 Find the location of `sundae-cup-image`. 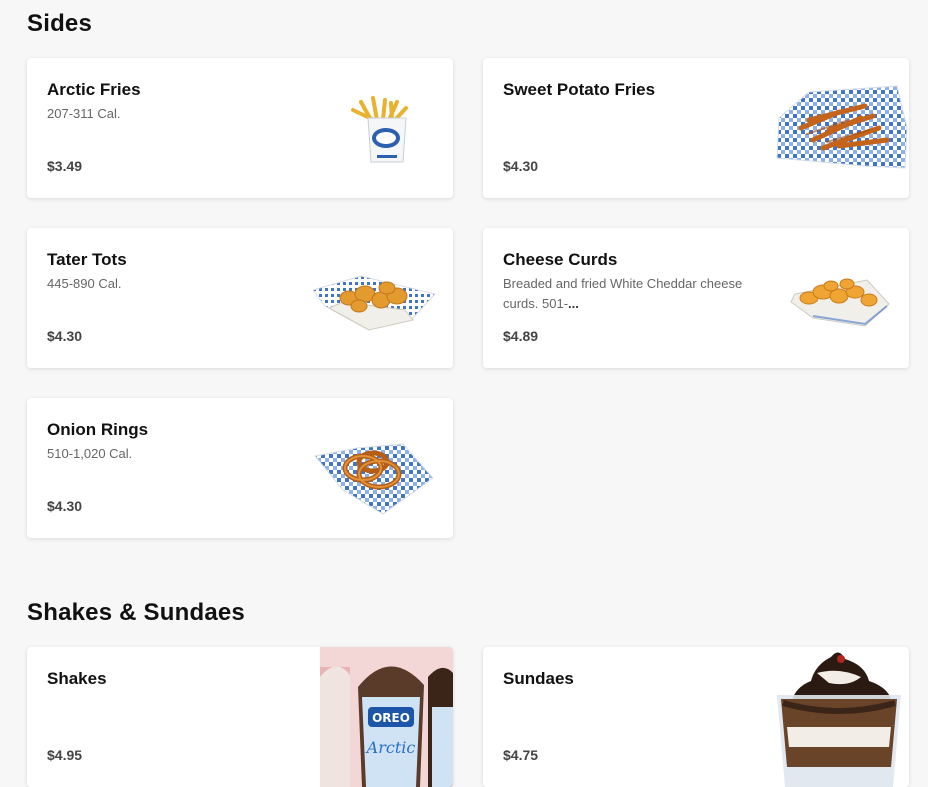

sundae-cup-image is located at coordinates (839, 717).